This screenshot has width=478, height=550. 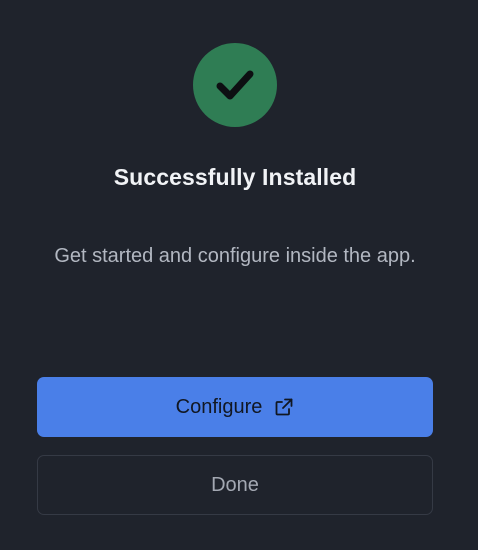 I want to click on dialog-title: Successfully Installed, so click(x=235, y=177).